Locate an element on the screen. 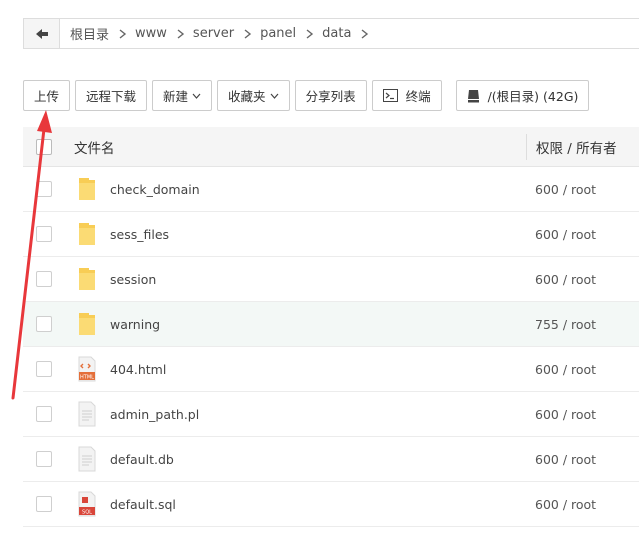  terminal-button: 终端 is located at coordinates (406, 95).